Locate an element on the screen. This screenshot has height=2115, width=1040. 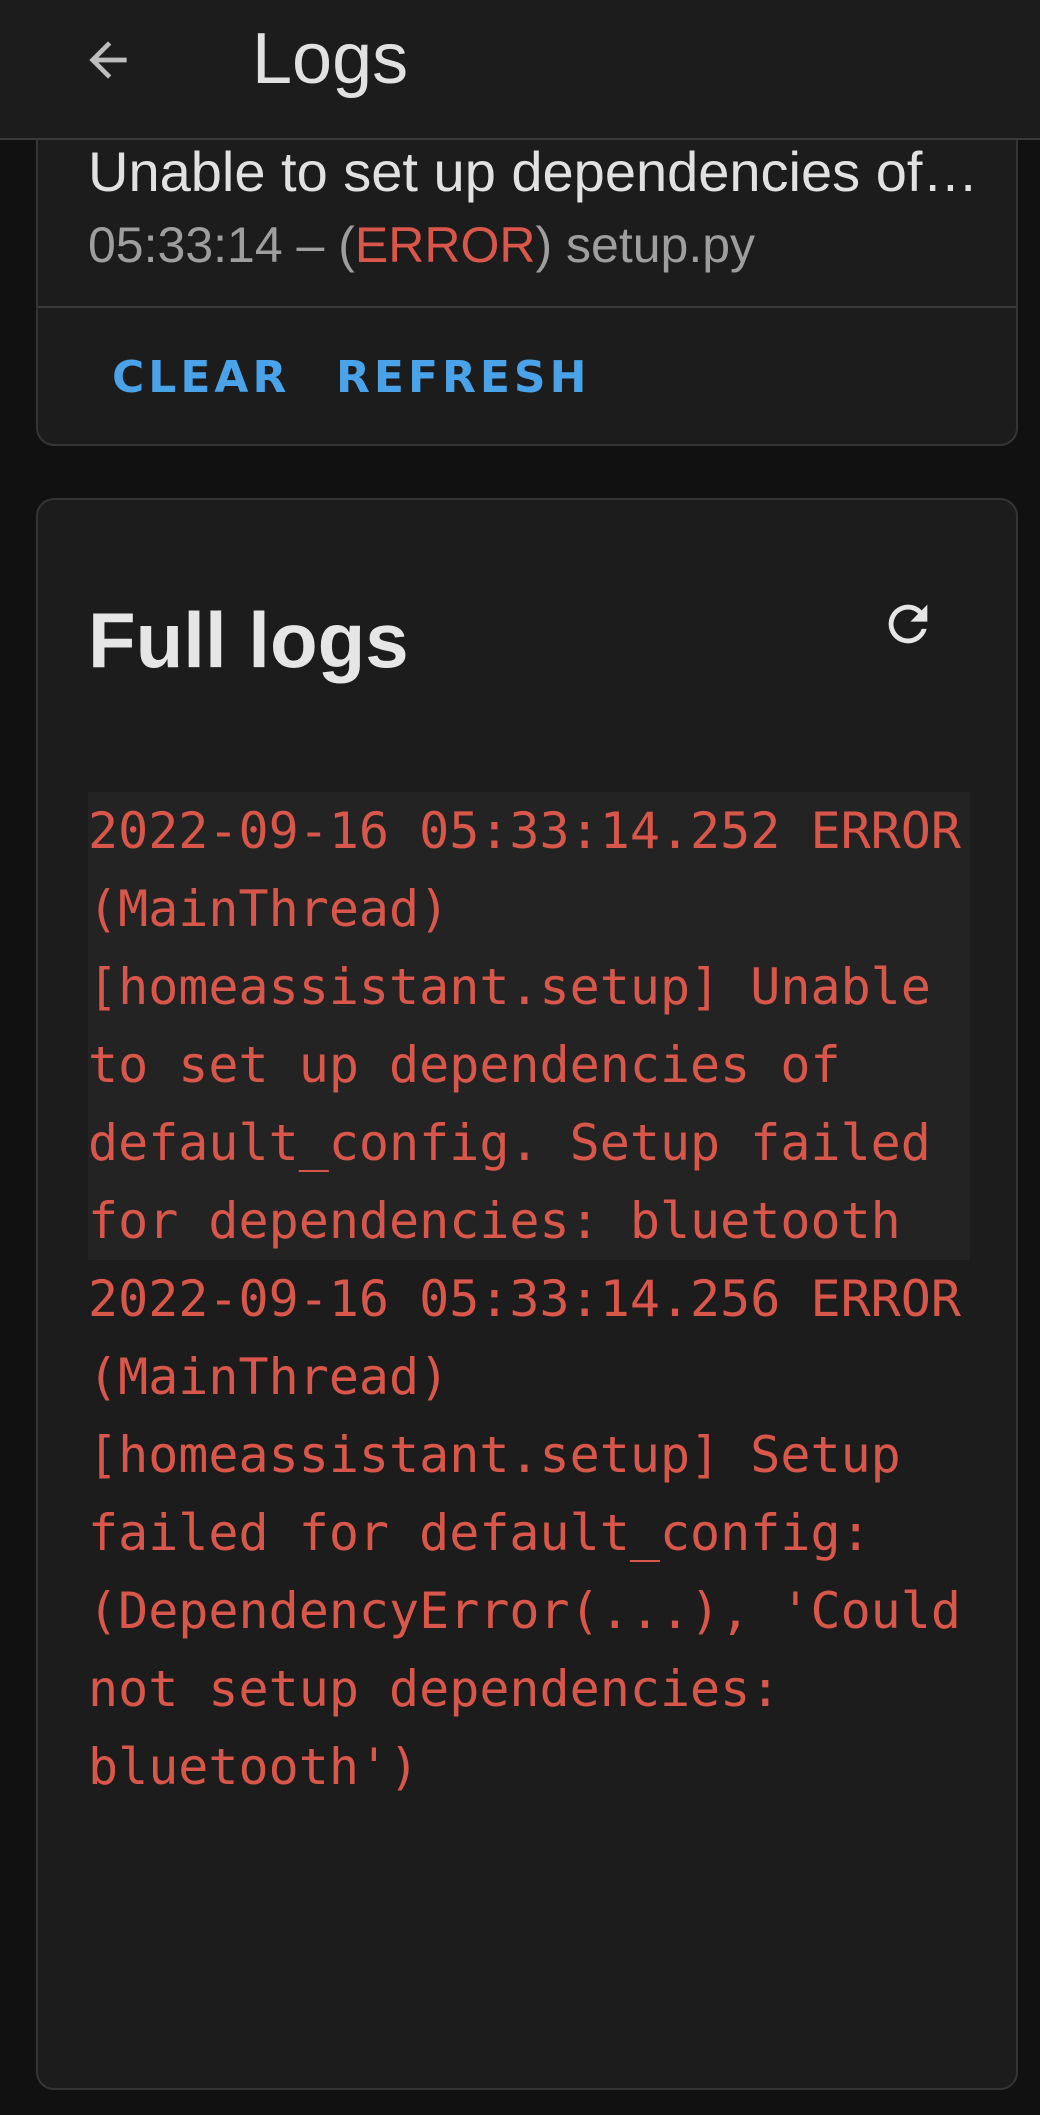
error-time: 05:33:14 is located at coordinates (185, 245).